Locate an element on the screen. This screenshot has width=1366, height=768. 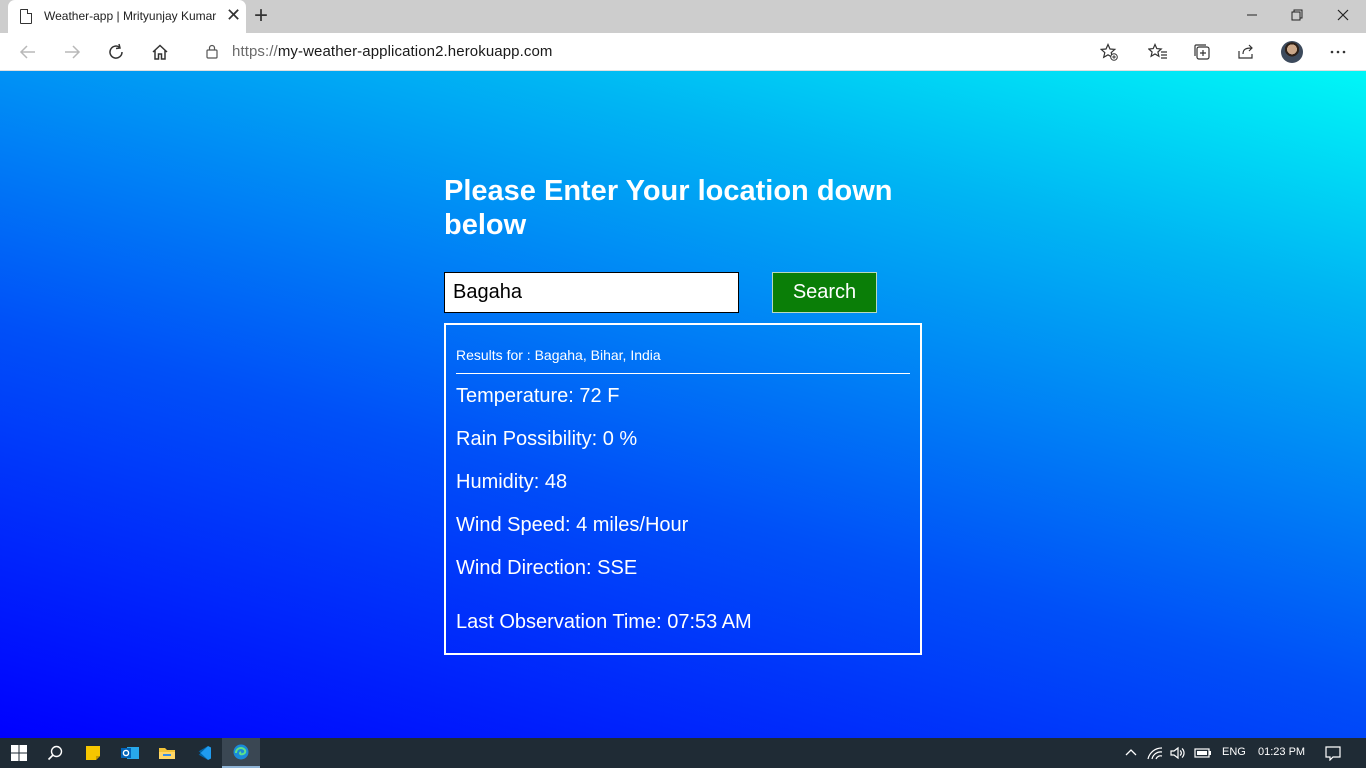
tab-title: Weather-app | Mrityunjay Kumar is located at coordinates (130, 16).